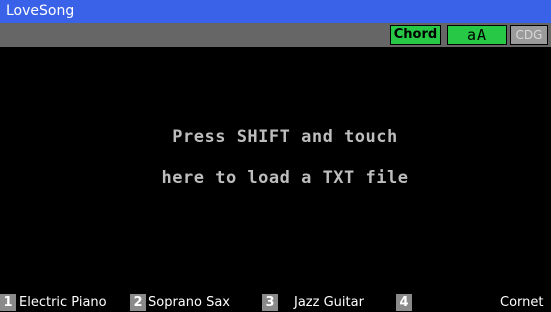 The width and height of the screenshot is (551, 312). Describe the element at coordinates (521, 302) in the screenshot. I see `track-name-4: Cornet` at that location.